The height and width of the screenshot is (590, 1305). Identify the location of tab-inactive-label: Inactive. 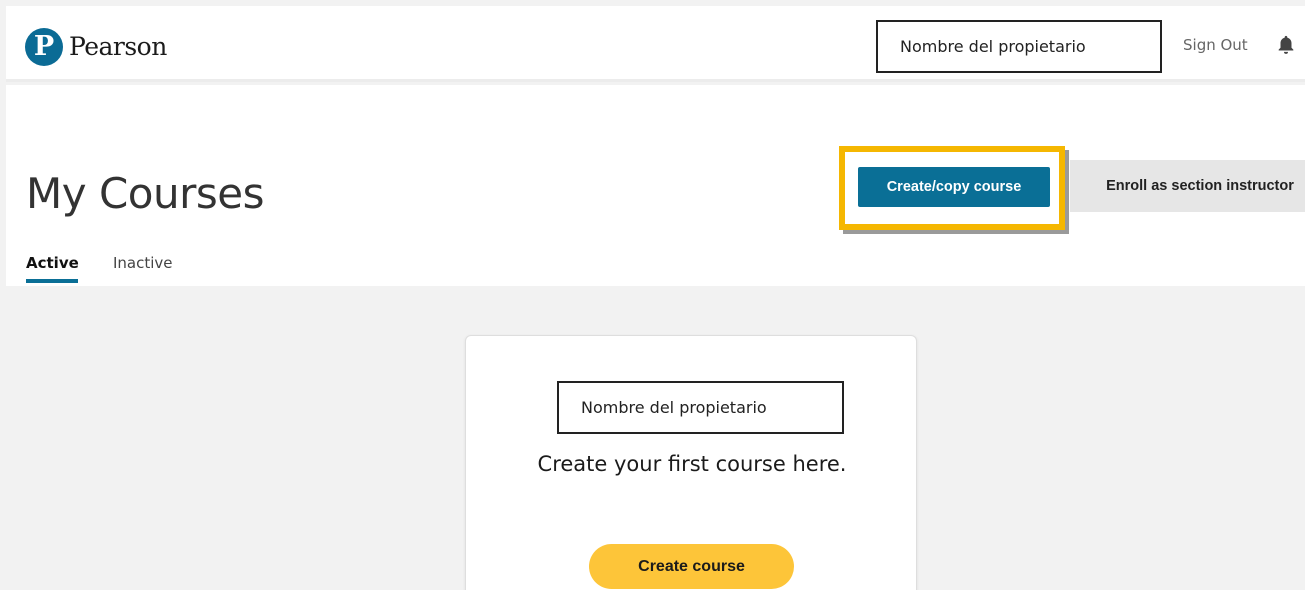
(143, 263).